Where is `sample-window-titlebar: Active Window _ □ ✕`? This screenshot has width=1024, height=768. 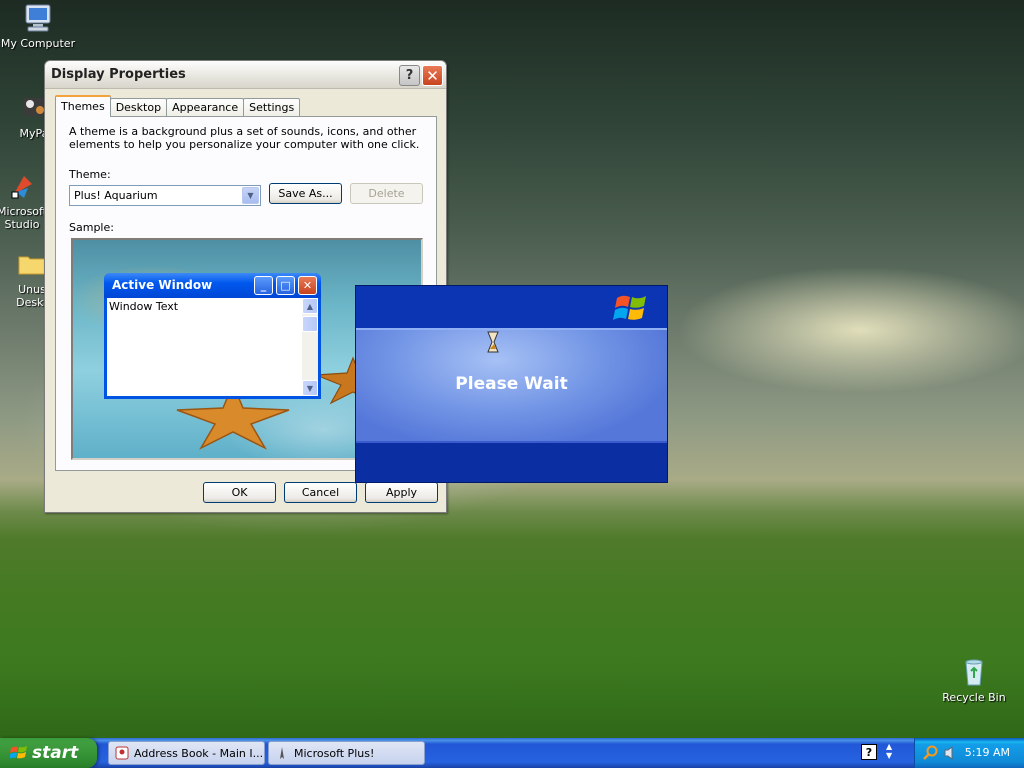 sample-window-titlebar: Active Window _ □ ✕ is located at coordinates (212, 285).